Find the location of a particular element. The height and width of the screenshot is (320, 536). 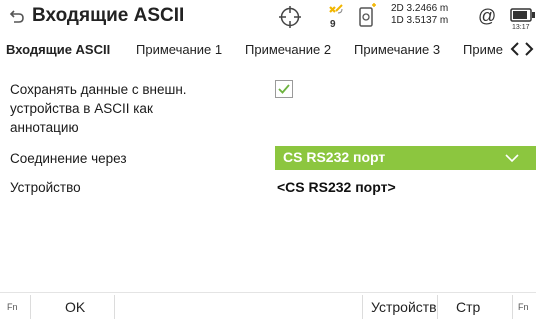

save-ascii-label-line3: аннотацию is located at coordinates (44, 127).